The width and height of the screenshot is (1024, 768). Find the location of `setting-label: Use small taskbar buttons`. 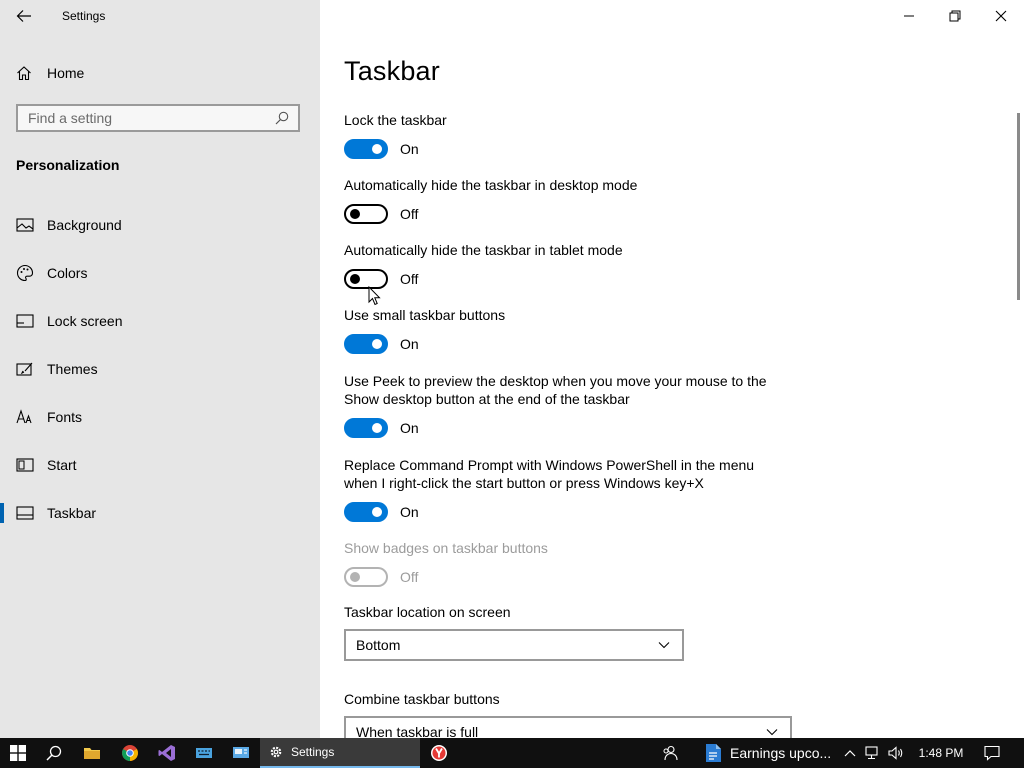

setting-label: Use small taskbar buttons is located at coordinates (425, 315).